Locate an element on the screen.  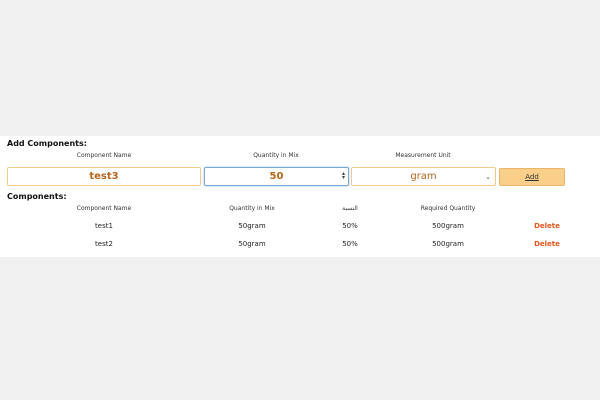
add-button: Add is located at coordinates (532, 177).